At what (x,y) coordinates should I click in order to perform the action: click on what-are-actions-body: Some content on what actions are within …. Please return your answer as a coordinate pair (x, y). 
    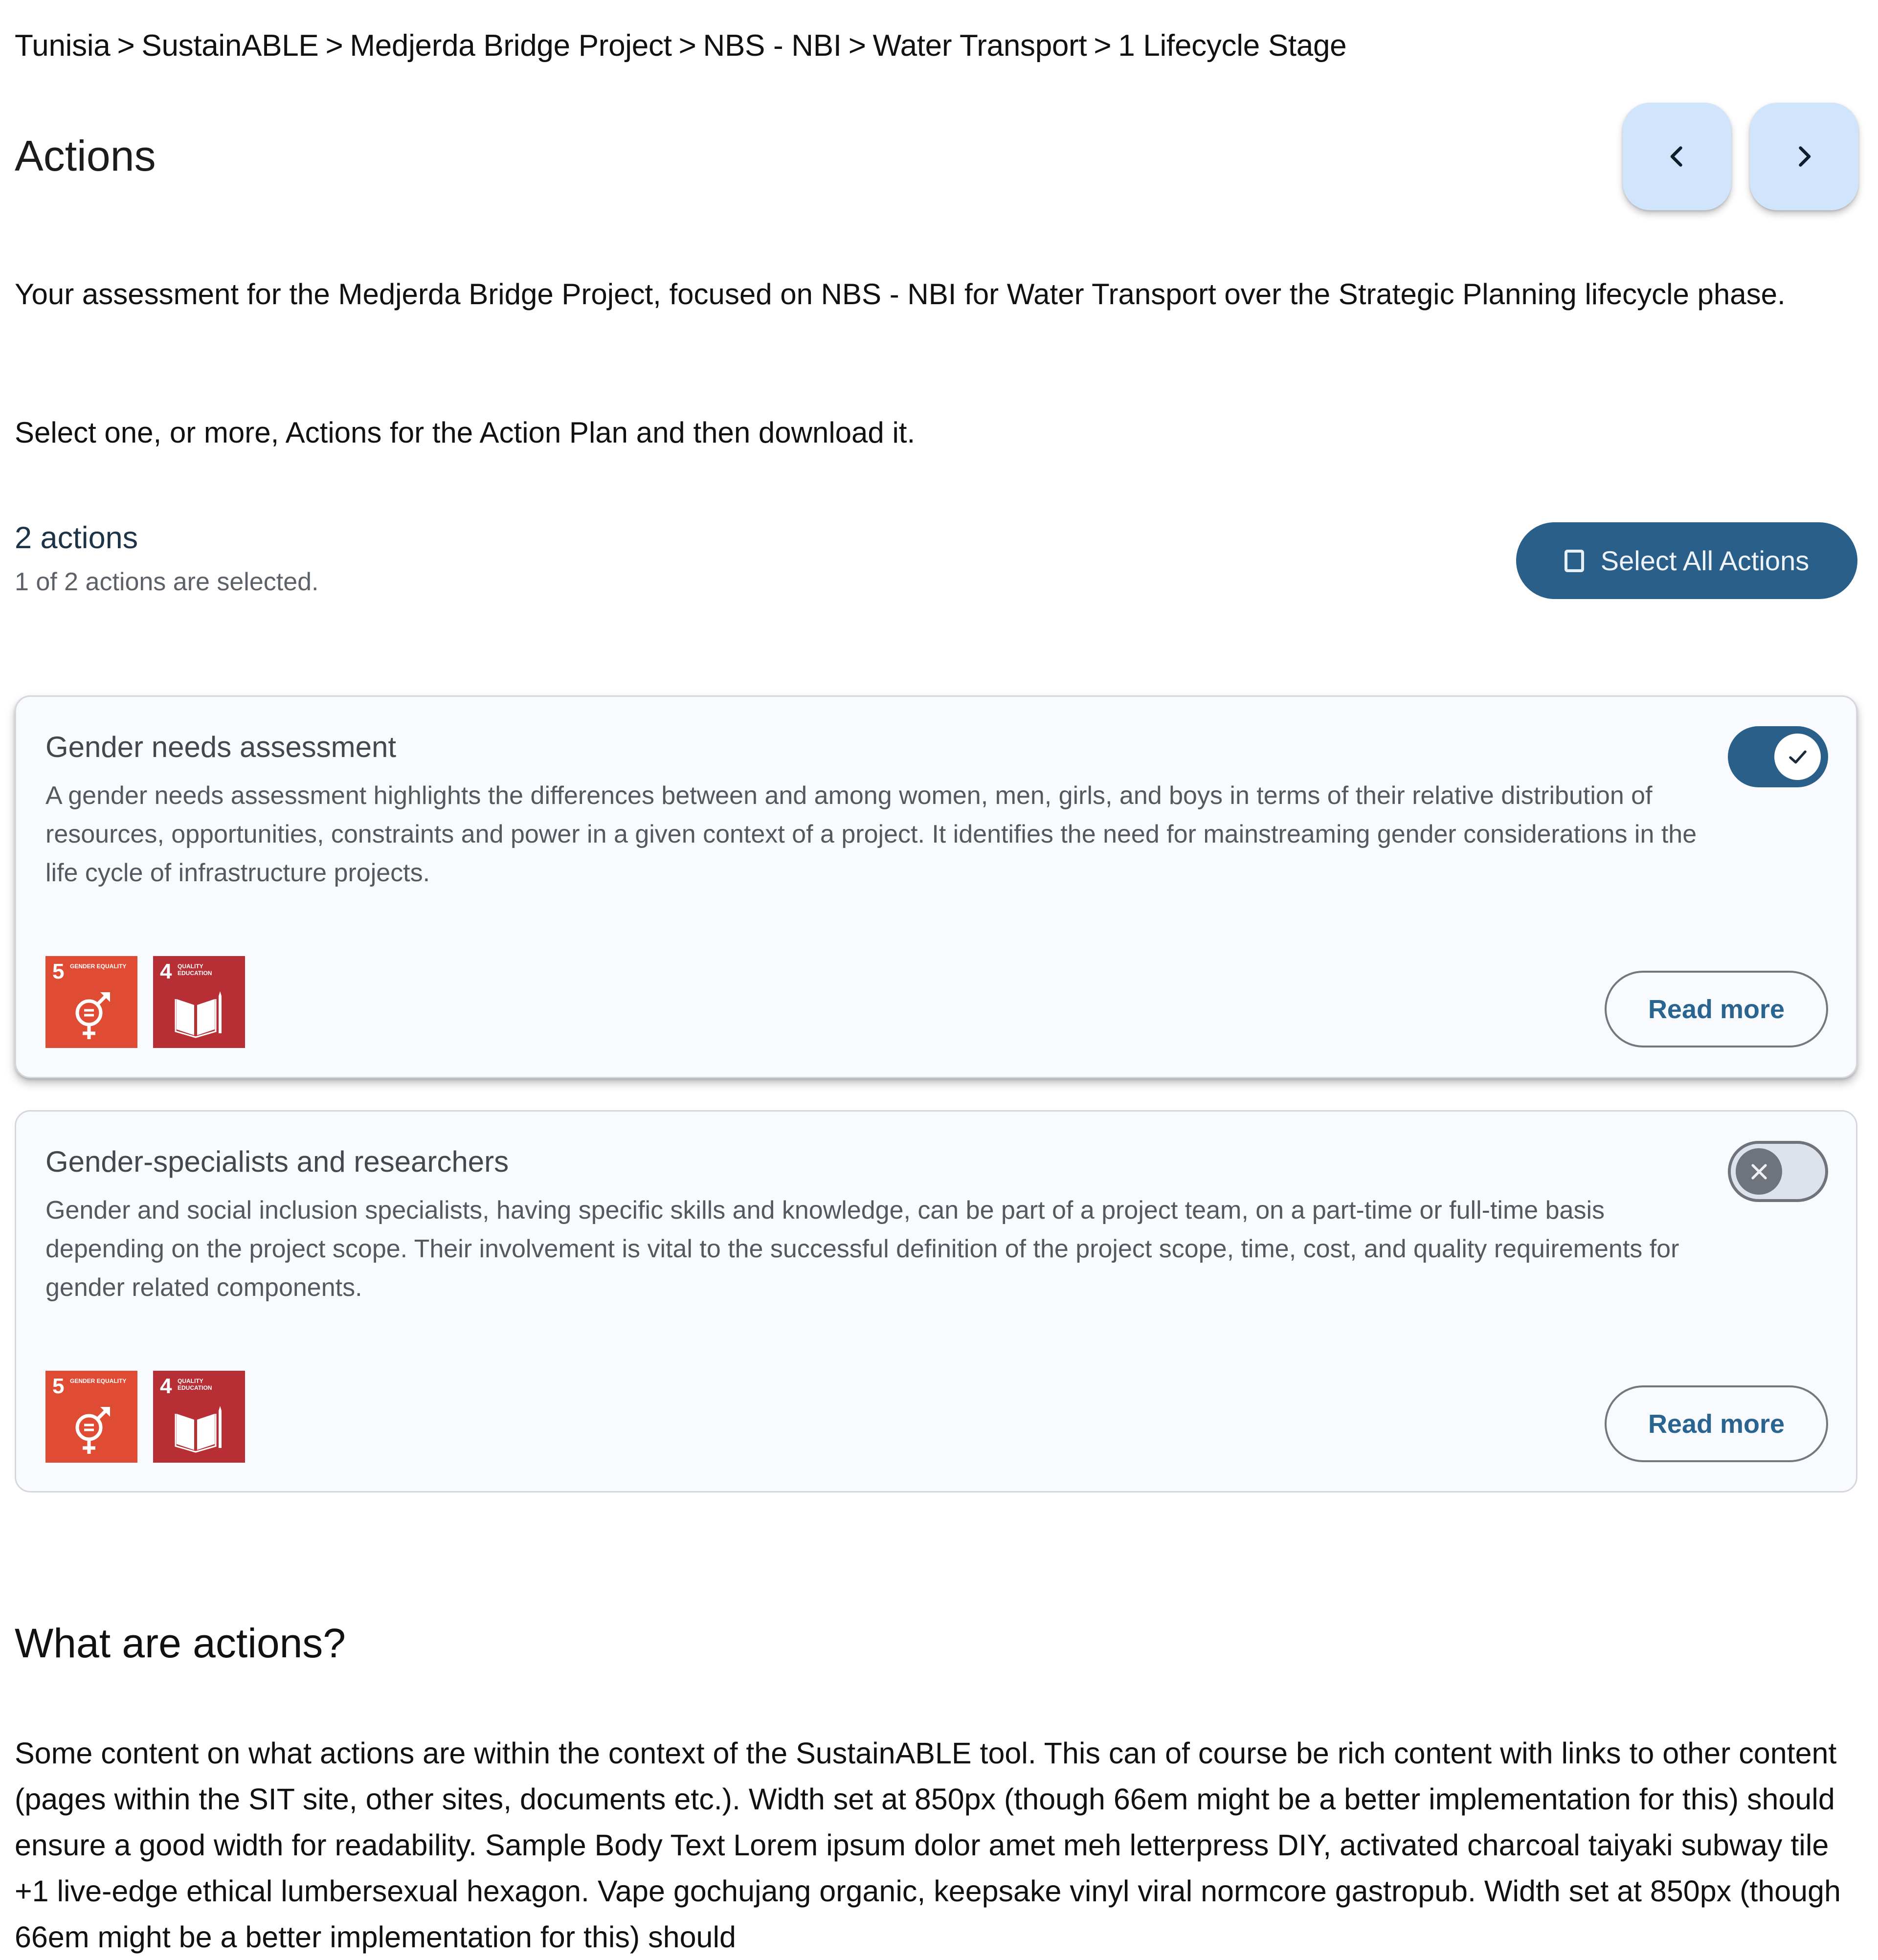
    Looking at the image, I should click on (928, 1845).